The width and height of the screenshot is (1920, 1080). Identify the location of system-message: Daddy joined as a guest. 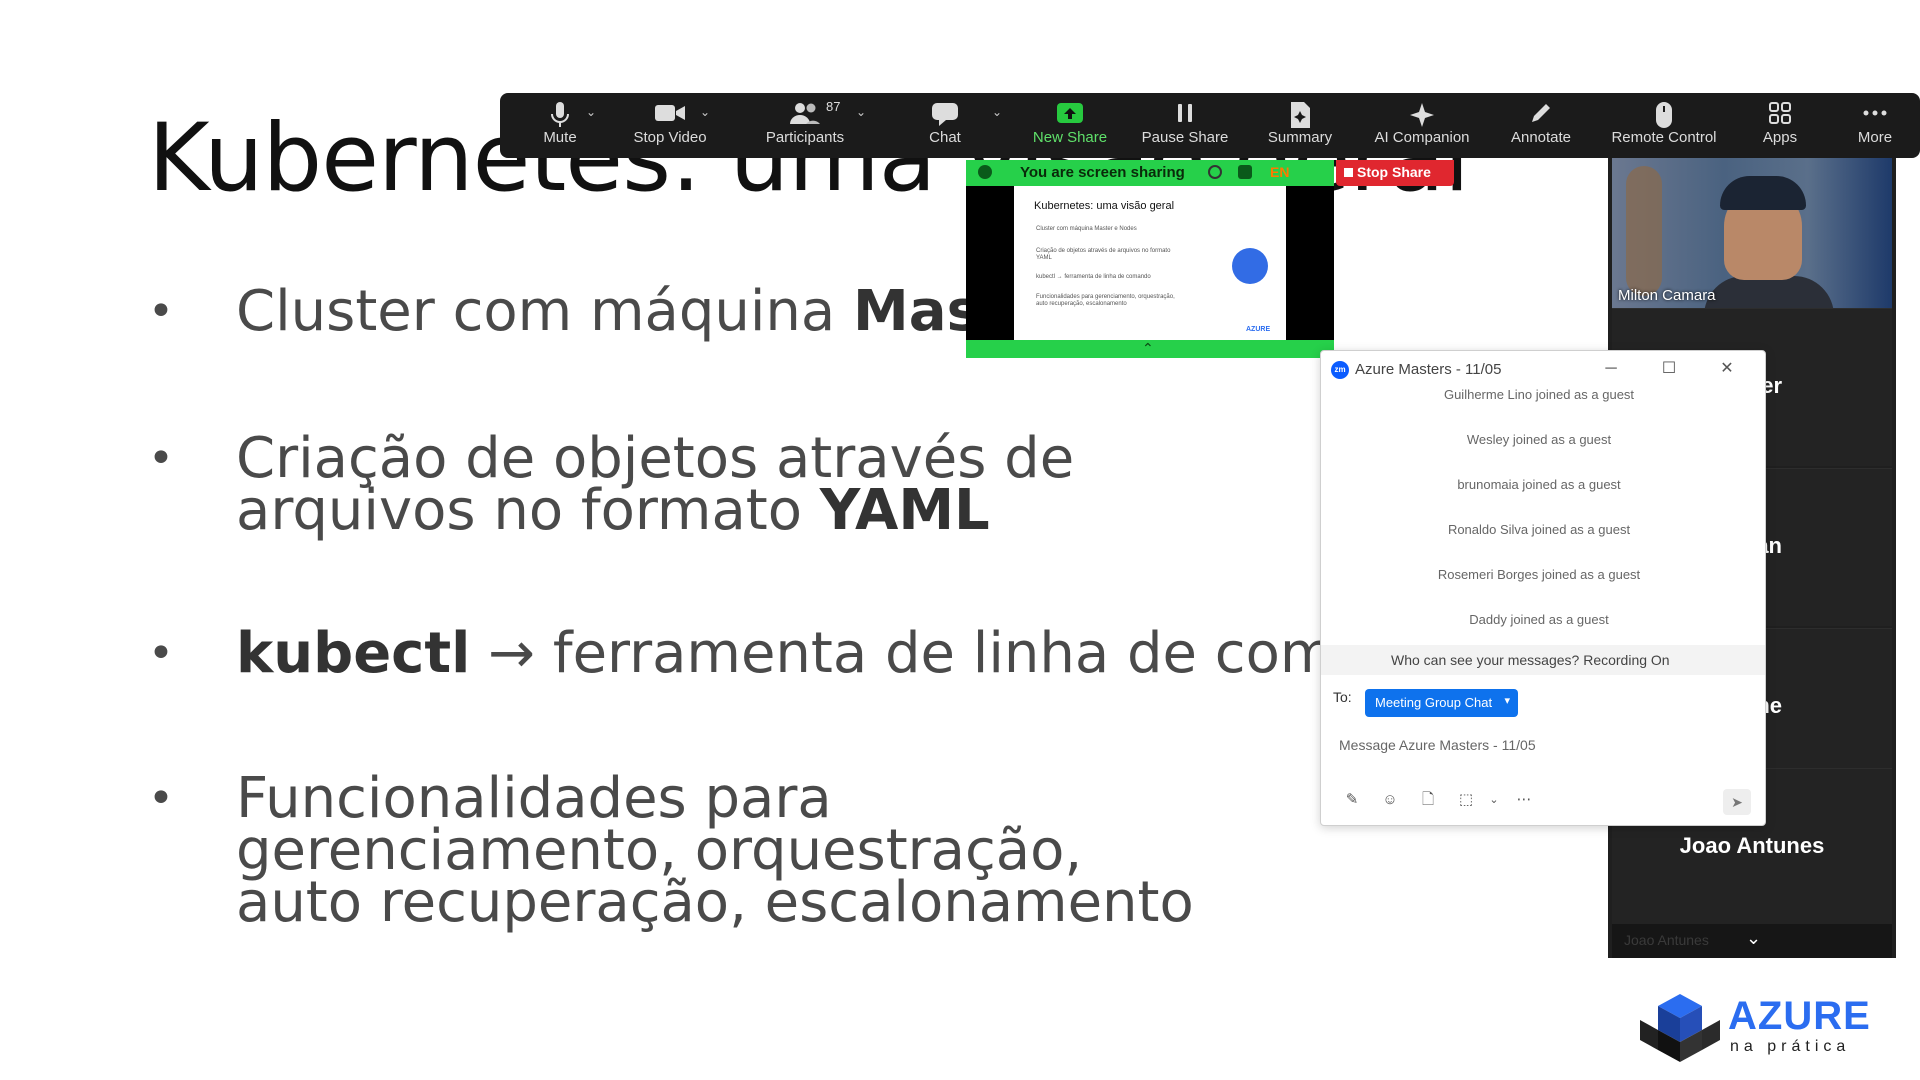
(1539, 619).